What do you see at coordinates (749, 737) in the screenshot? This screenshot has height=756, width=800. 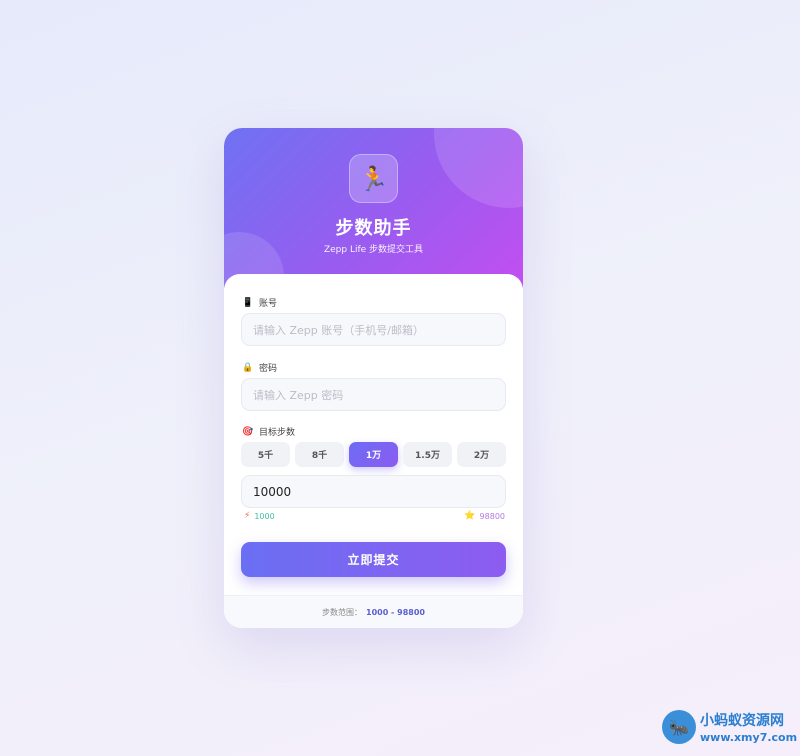 I see `watermark-url: www.xmy7.com` at bounding box center [749, 737].